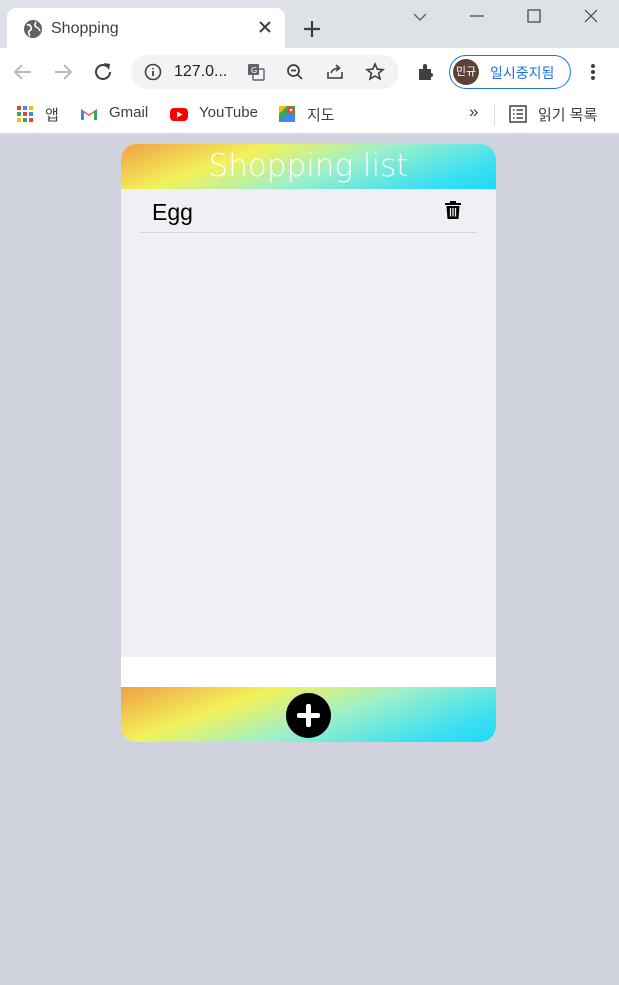  I want to click on bookmark-maps: 지도, so click(309, 114).